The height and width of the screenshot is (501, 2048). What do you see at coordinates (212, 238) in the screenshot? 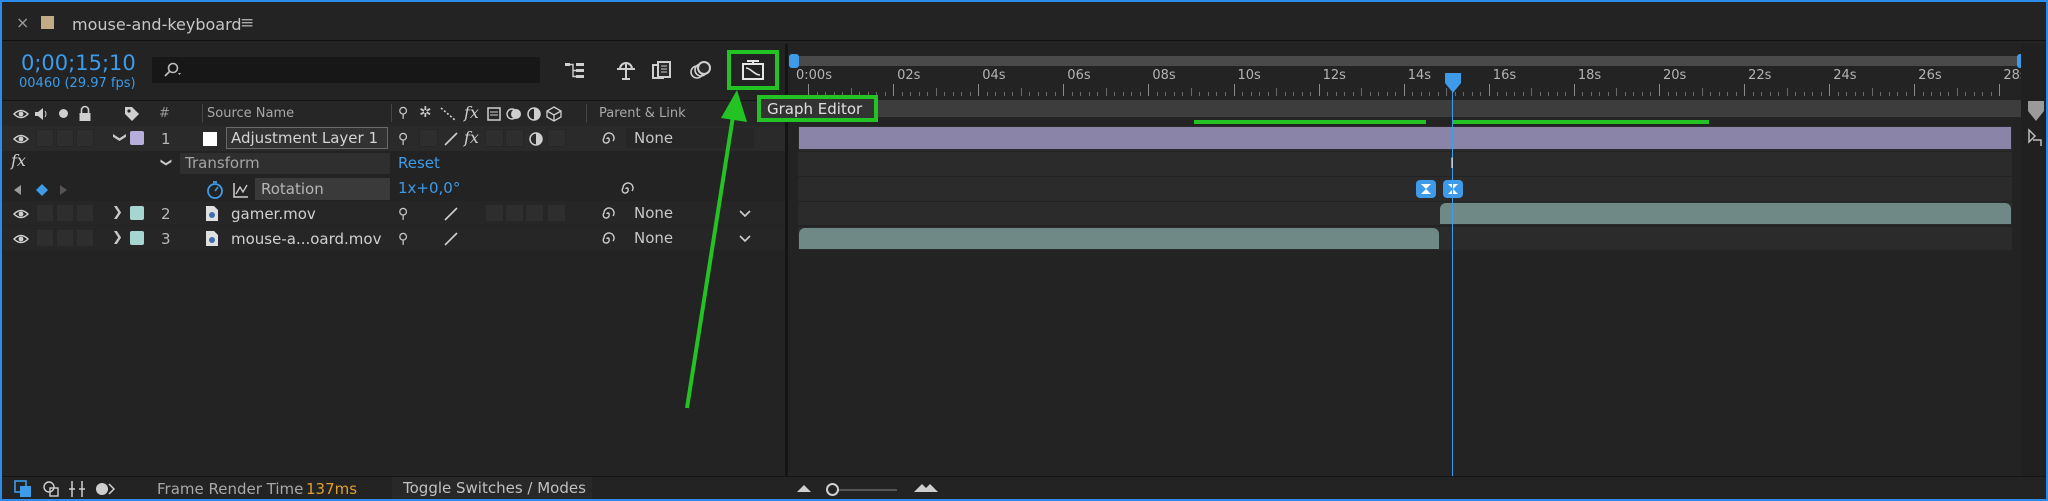
I see `layer-3-footage-icon` at bounding box center [212, 238].